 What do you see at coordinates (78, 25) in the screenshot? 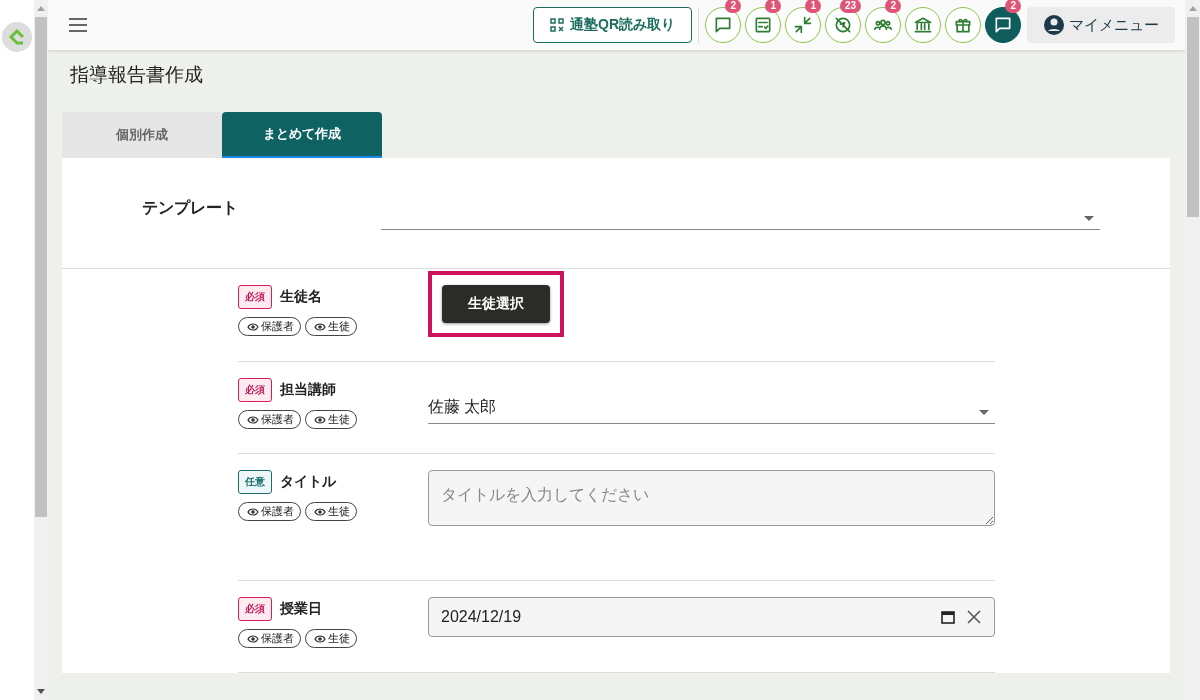
I see `menu-icon` at bounding box center [78, 25].